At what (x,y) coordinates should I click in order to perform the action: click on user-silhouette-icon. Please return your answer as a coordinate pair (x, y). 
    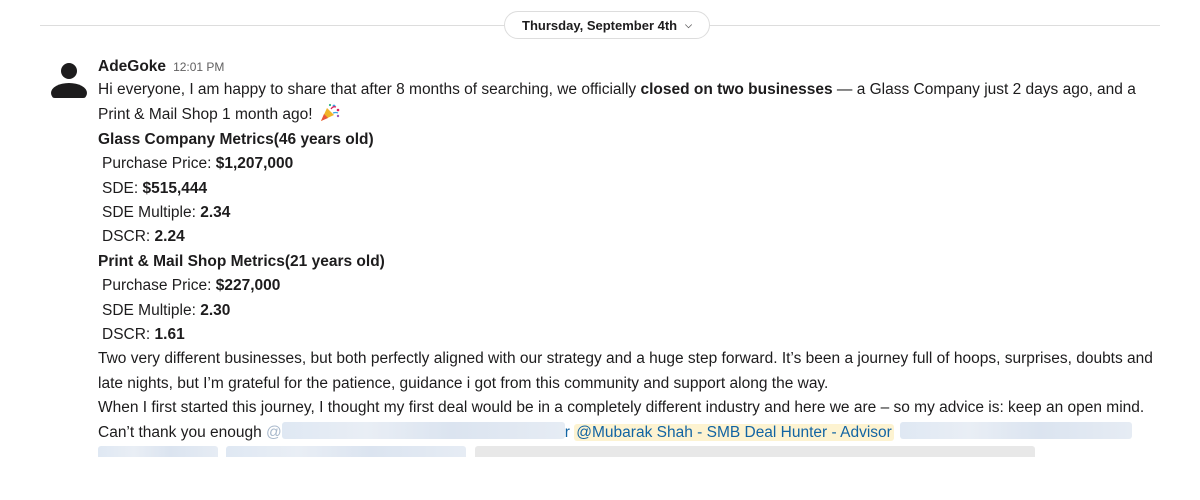
    Looking at the image, I should click on (69, 80).